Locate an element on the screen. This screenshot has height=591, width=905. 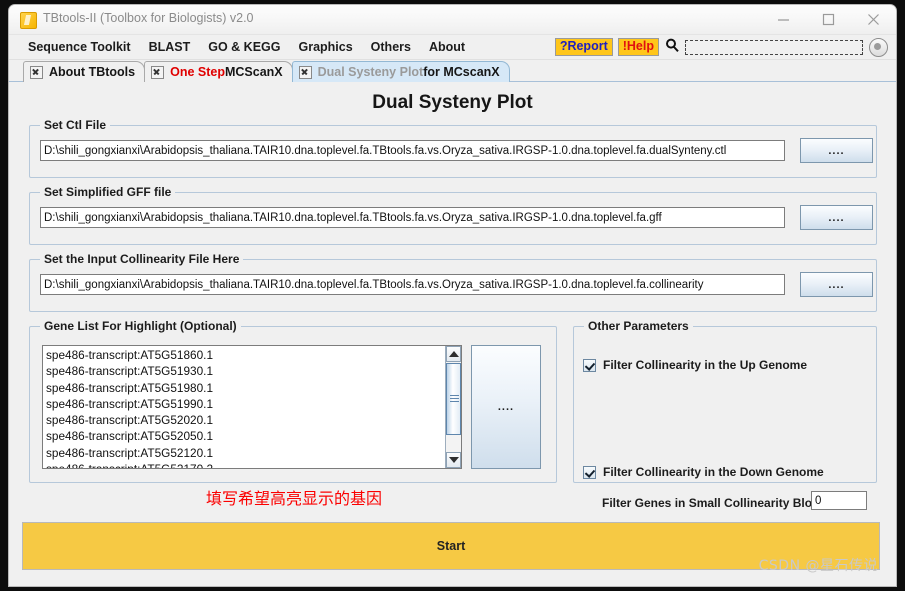
menu-others: Others is located at coordinates (391, 47).